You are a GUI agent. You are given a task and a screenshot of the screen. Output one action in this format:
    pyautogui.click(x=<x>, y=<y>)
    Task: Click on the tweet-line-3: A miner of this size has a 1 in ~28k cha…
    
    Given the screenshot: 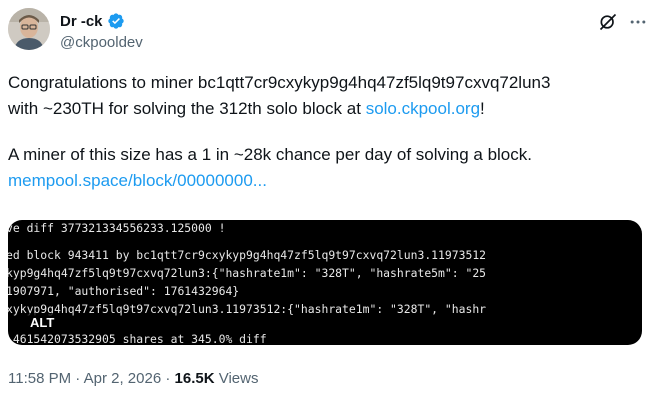 What is the action you would take?
    pyautogui.click(x=270, y=154)
    